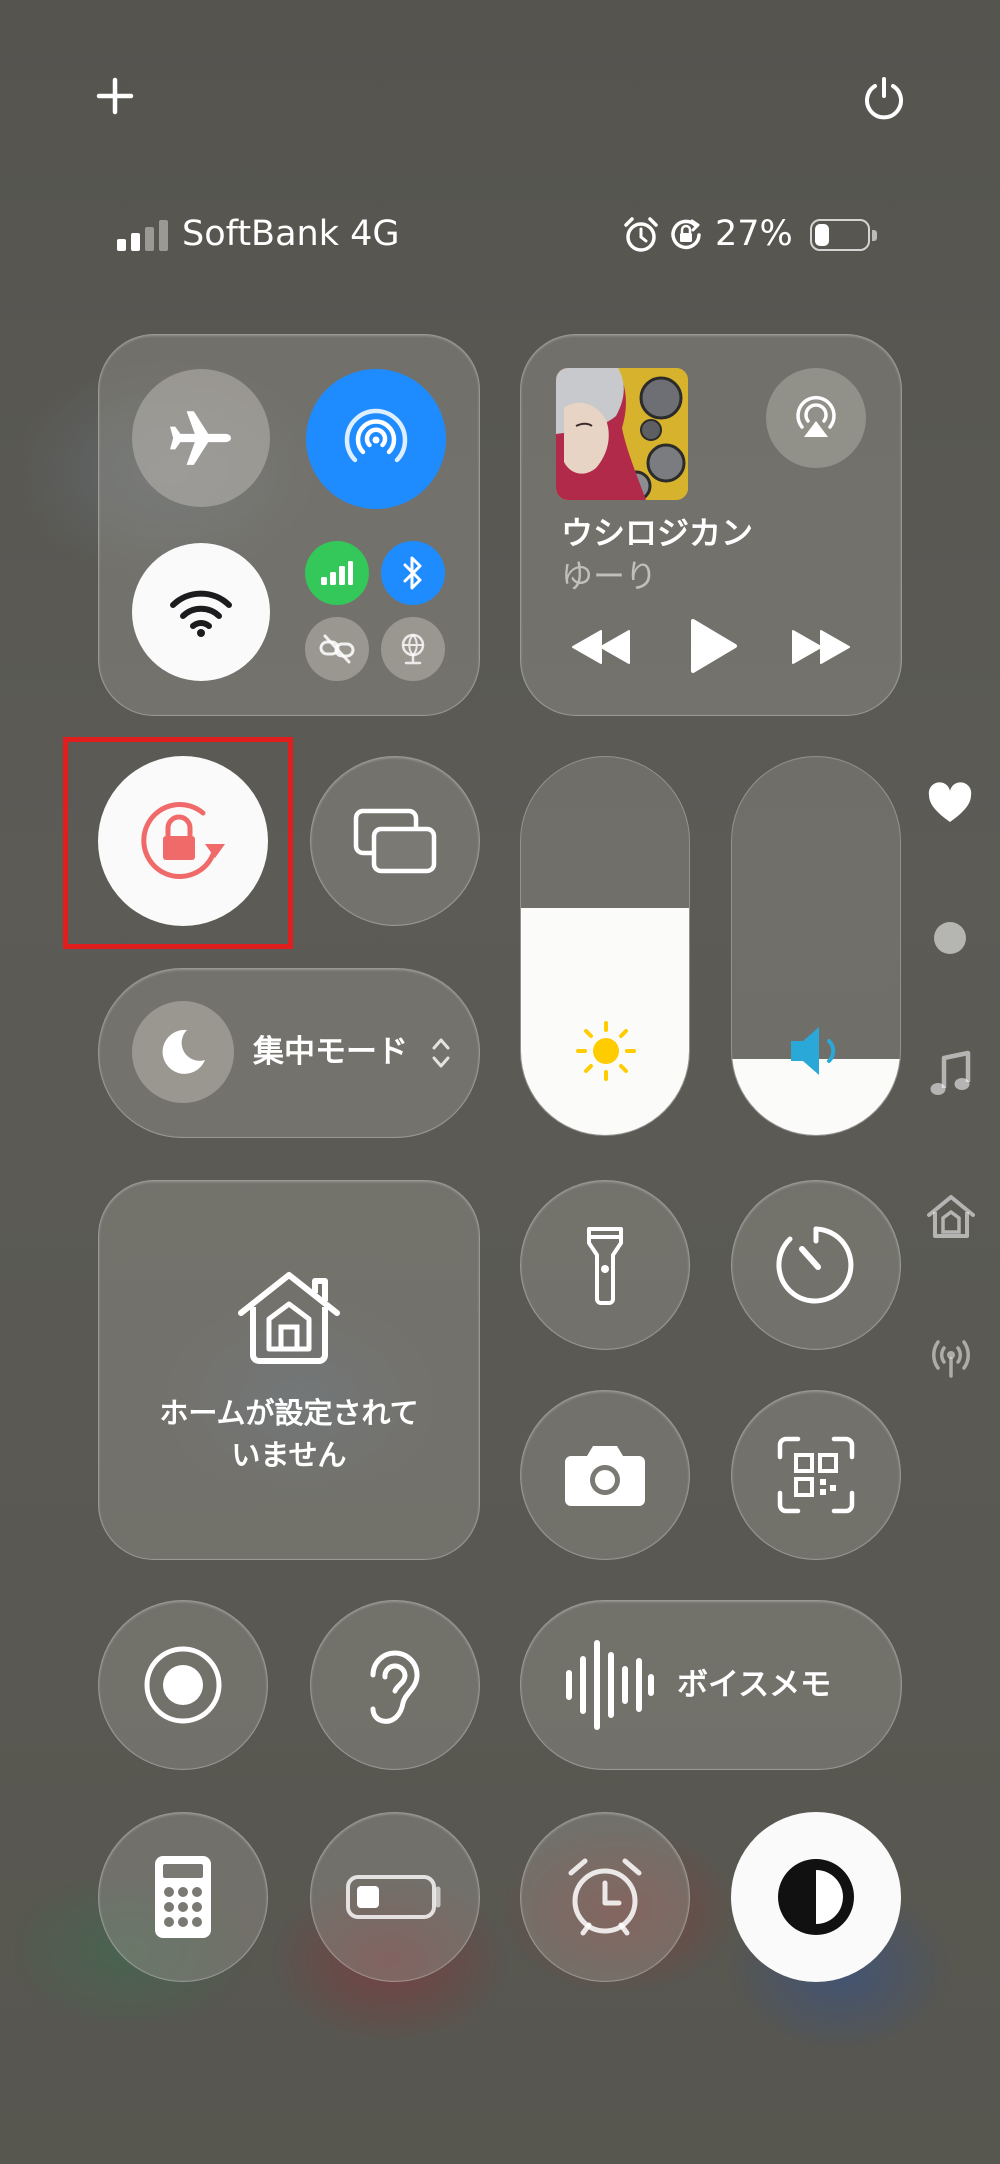  What do you see at coordinates (291, 234) in the screenshot?
I see `carrier-label: SoftBank 4G` at bounding box center [291, 234].